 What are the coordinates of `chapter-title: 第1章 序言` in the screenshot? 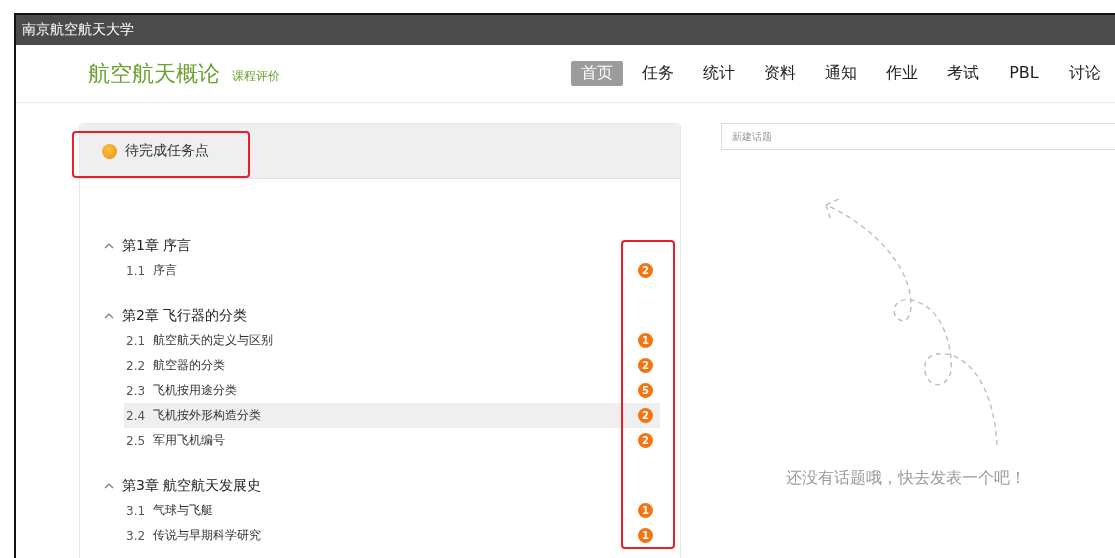 It's located at (157, 245).